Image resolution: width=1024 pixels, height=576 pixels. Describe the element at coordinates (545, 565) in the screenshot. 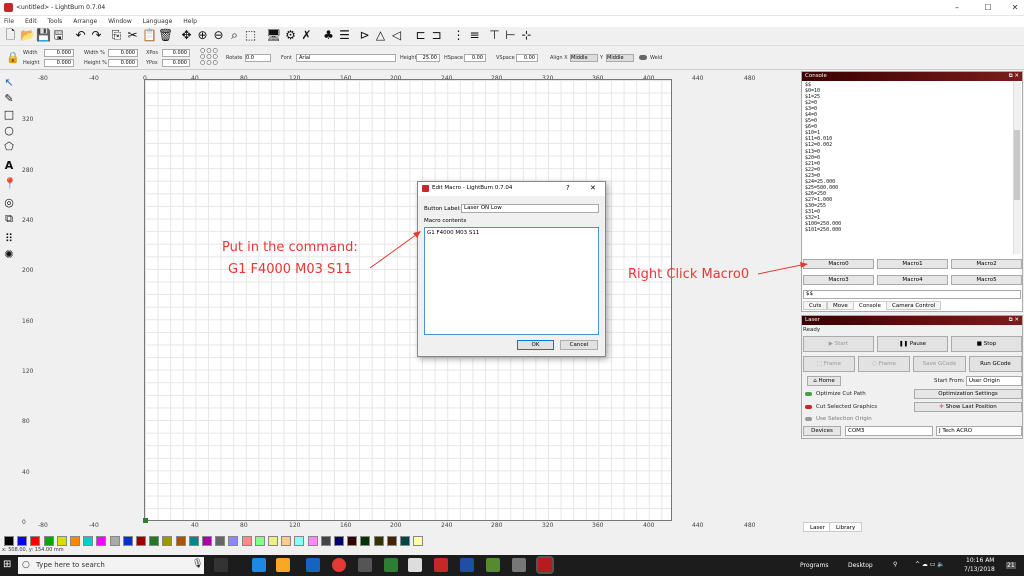

I see `lightburn-taskbar-icon` at that location.